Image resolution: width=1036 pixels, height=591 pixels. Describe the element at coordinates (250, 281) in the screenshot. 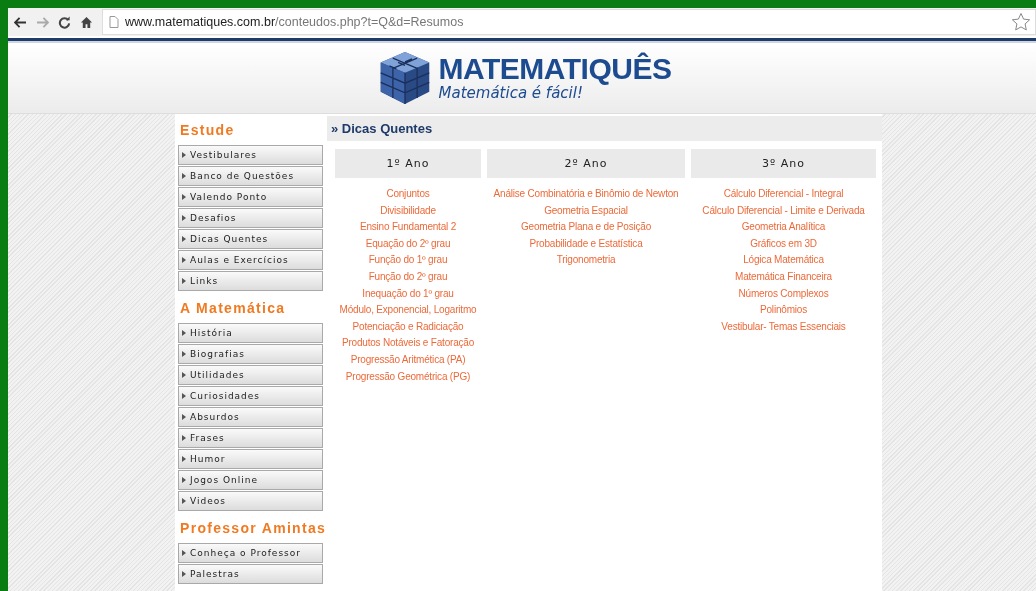

I see `sidebar-item: Links` at that location.